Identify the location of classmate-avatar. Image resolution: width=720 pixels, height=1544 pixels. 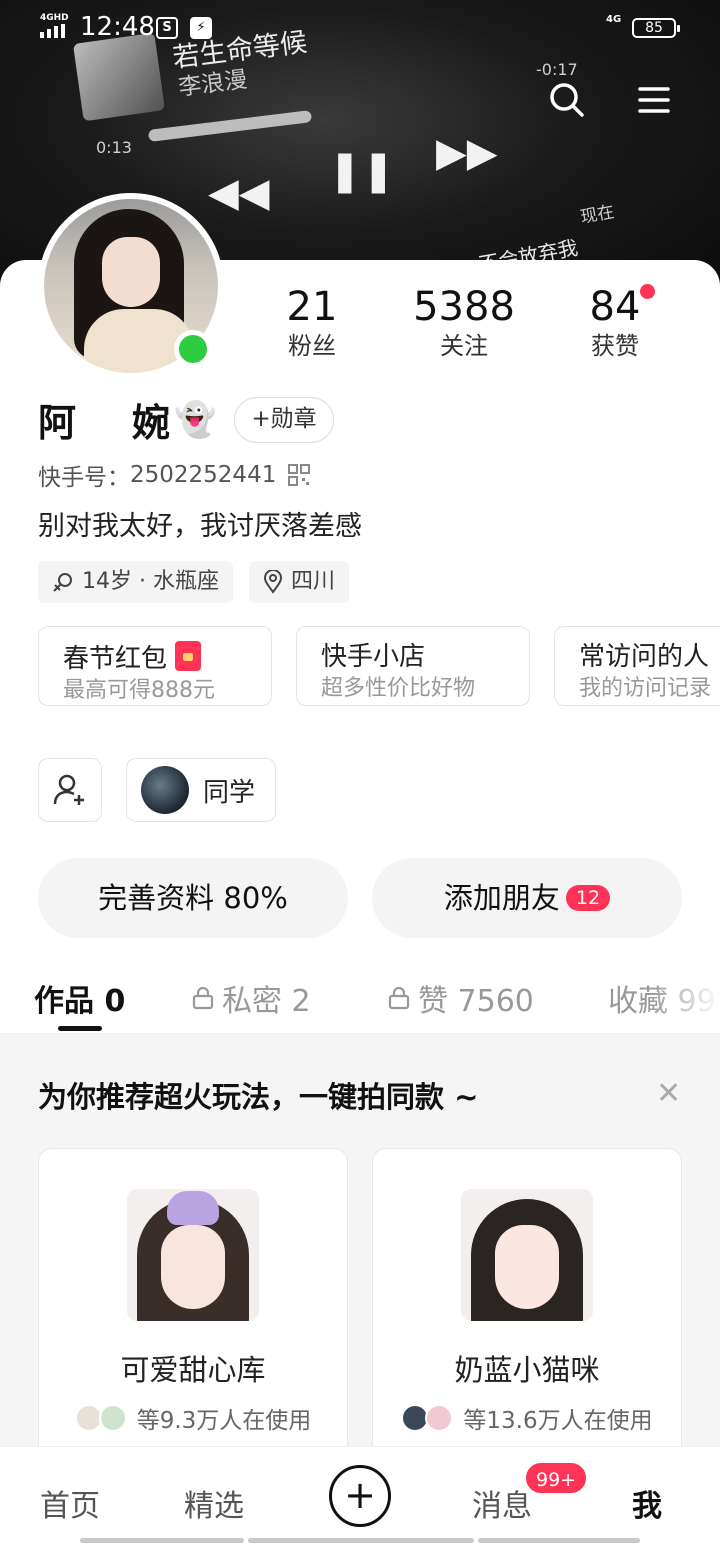
(165, 790).